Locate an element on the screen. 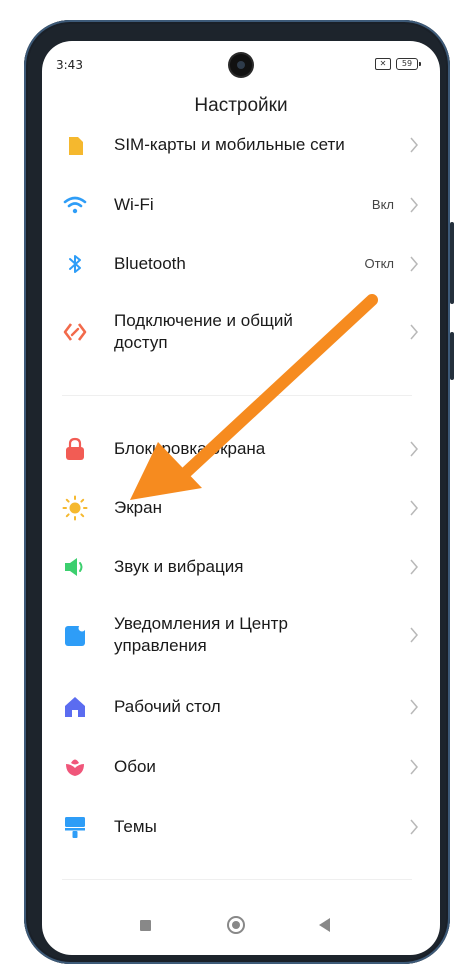 The height and width of the screenshot is (974, 474). settings-item-bluetooth: Bluetooth Откл is located at coordinates (241, 264).